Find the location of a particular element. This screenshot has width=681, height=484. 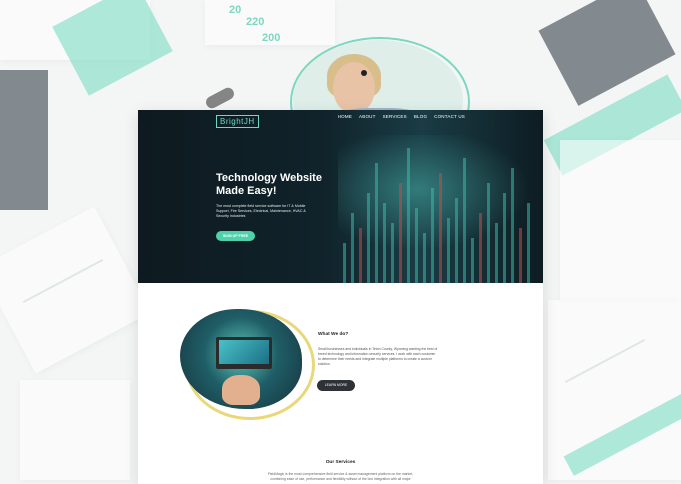

main-nav: HOME ABOUT SERVICES BLOG CONTACT US is located at coordinates (401, 116).